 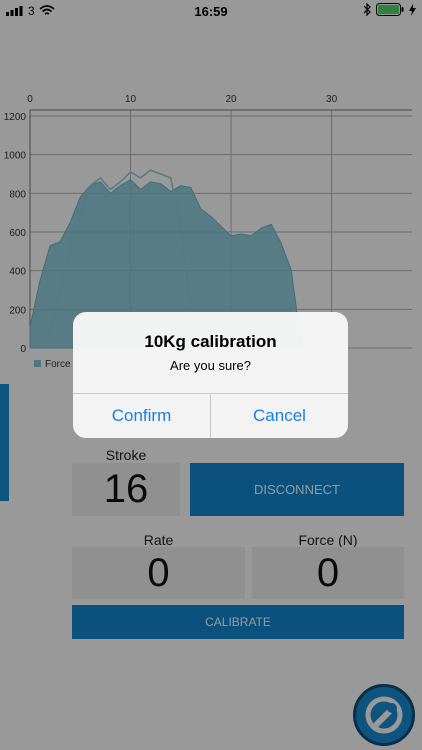 What do you see at coordinates (210, 341) in the screenshot?
I see `dialog-title: 10Kg calibration` at bounding box center [210, 341].